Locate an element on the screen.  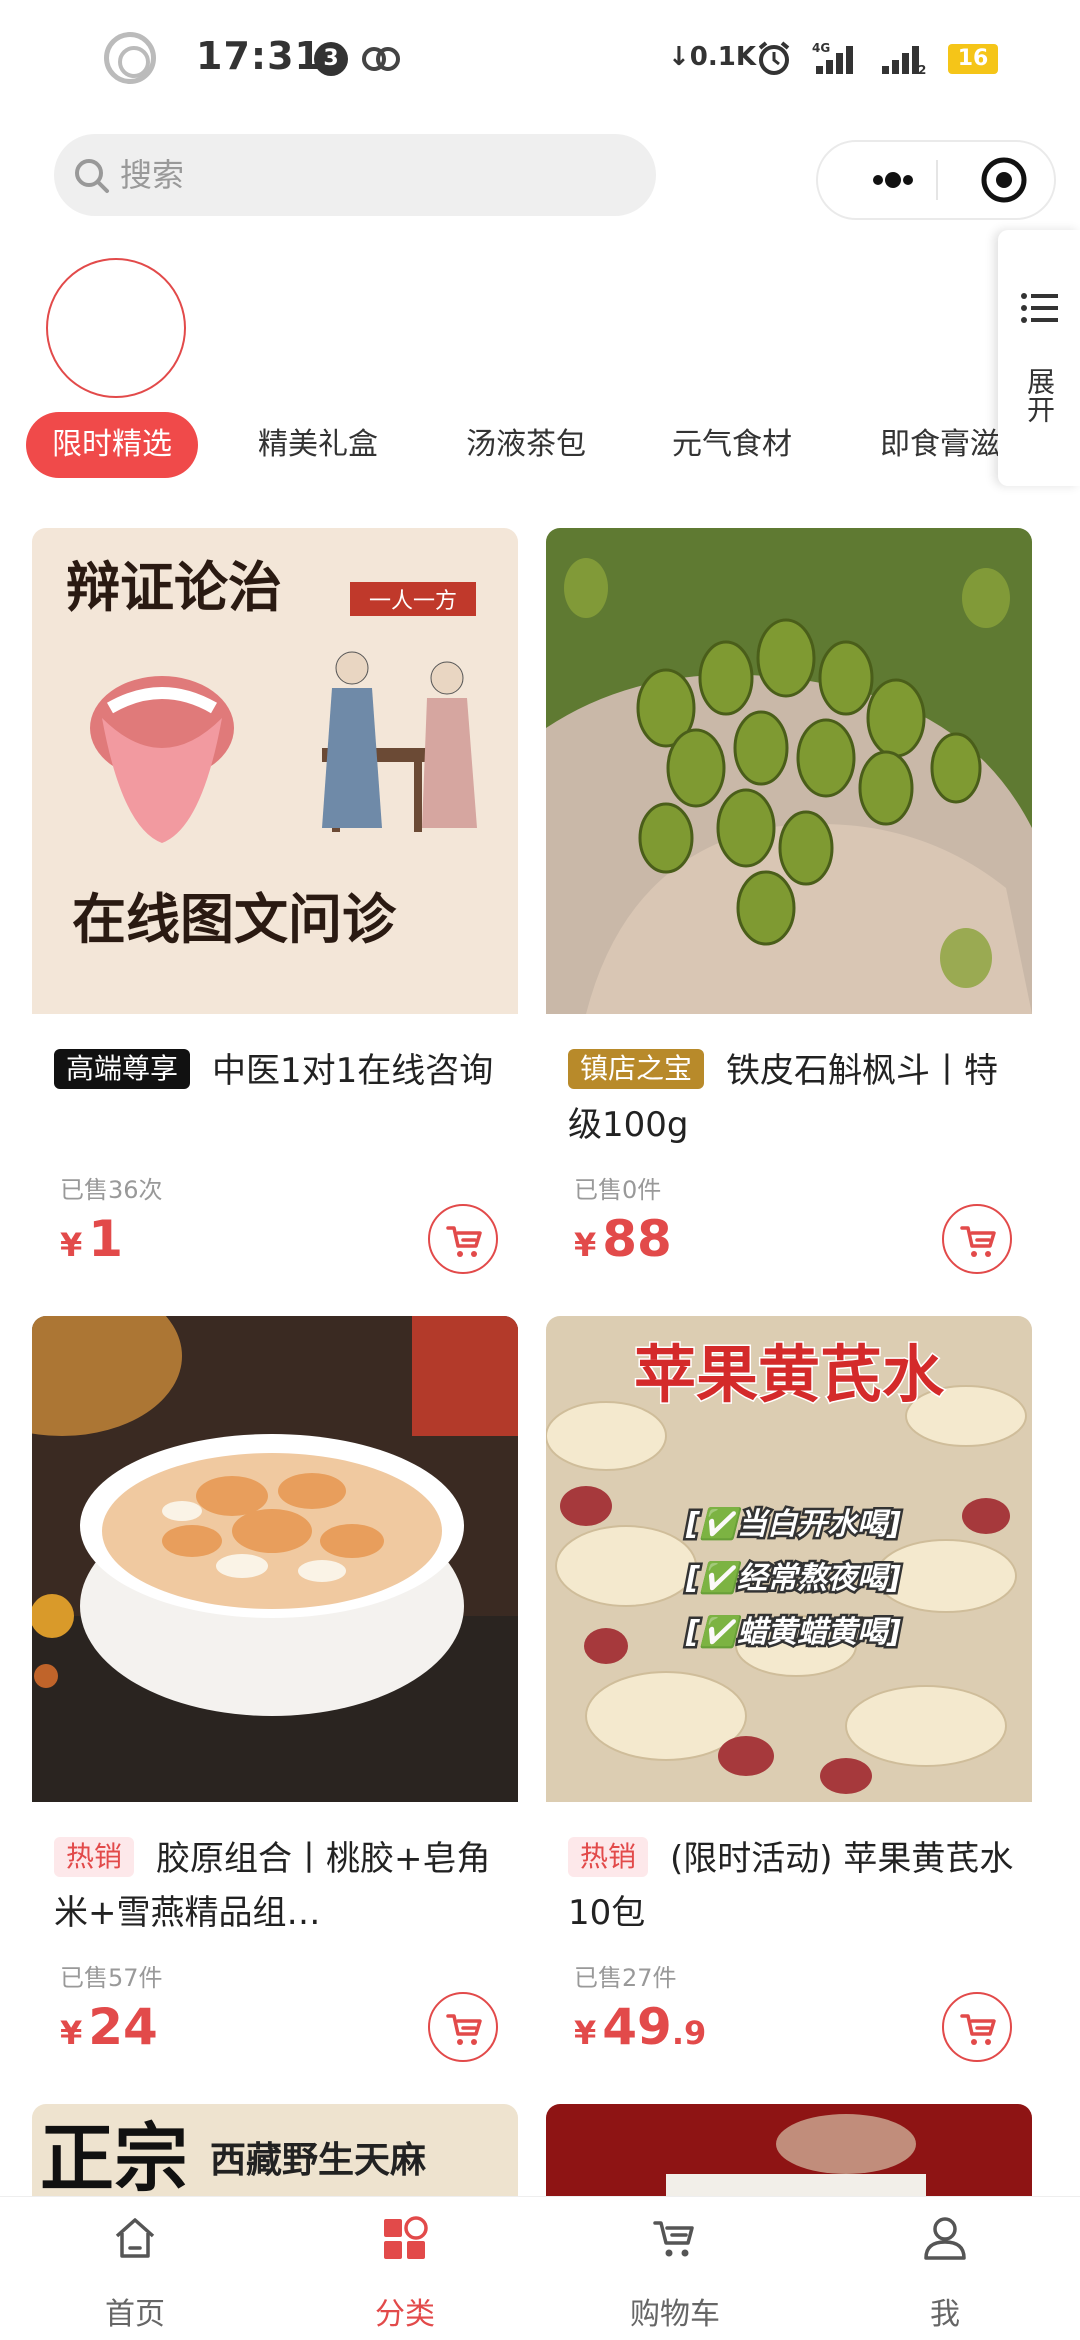
image-line-1: [✅当白开水喝] is located at coordinates (793, 1524).